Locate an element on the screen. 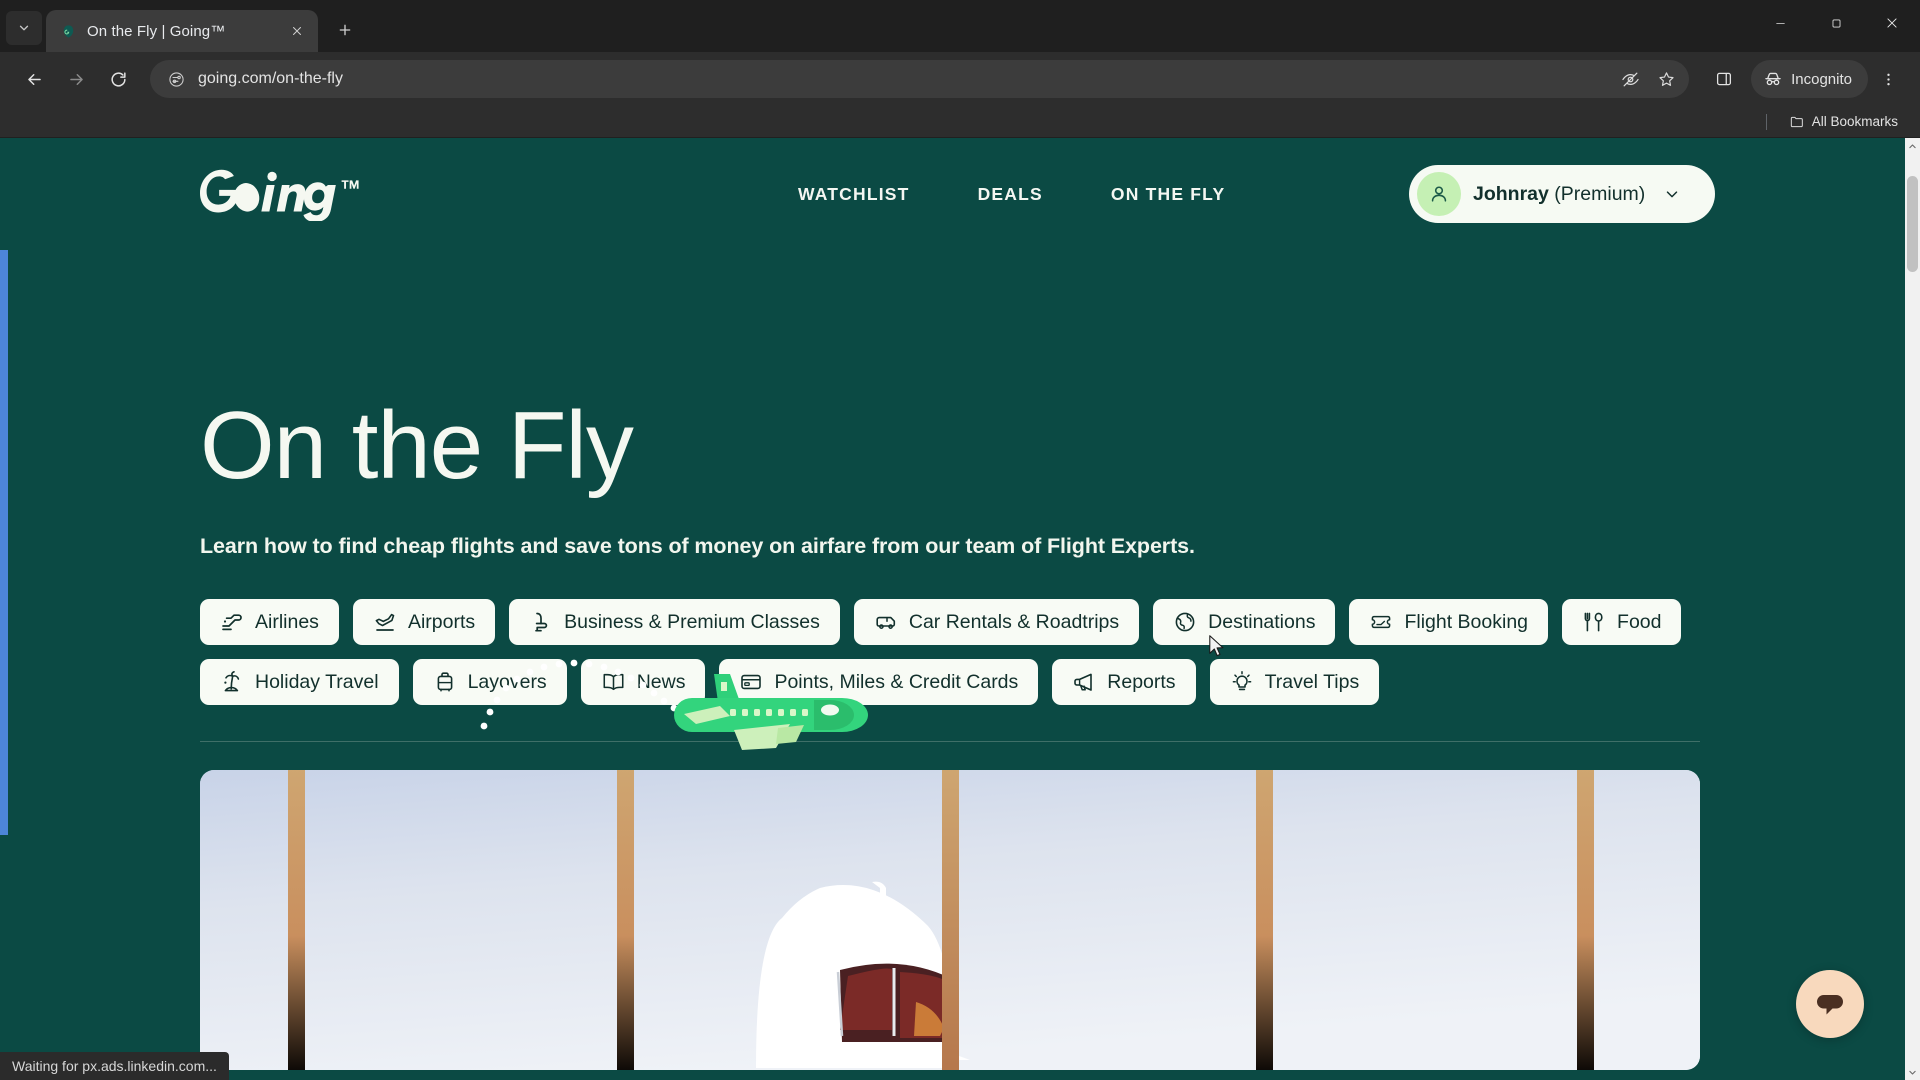  bookmark-button is located at coordinates (1666, 79).